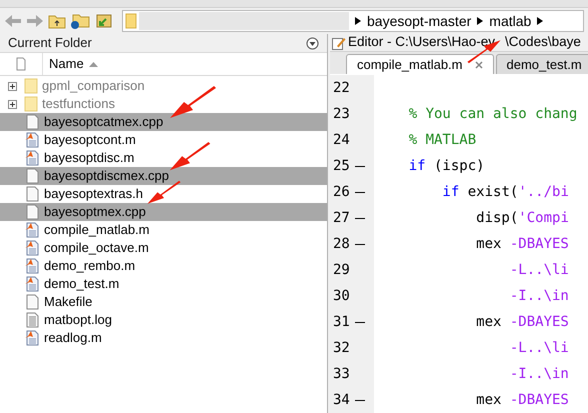 The height and width of the screenshot is (413, 588). I want to click on line-number: 30, so click(341, 296).